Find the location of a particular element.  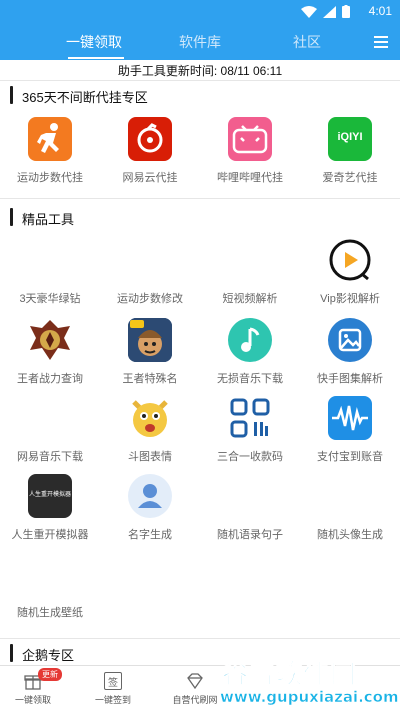

iqiyi-icon: iQIYI is located at coordinates (350, 139).